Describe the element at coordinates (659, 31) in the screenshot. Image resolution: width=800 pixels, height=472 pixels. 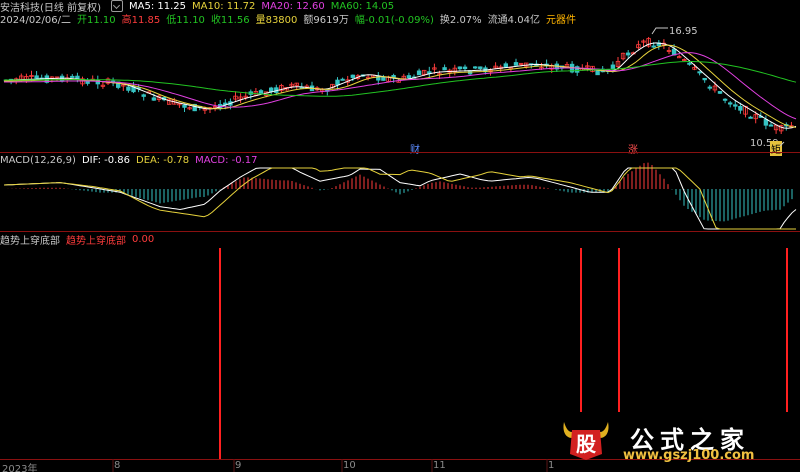
I see `high-marker-line` at that location.